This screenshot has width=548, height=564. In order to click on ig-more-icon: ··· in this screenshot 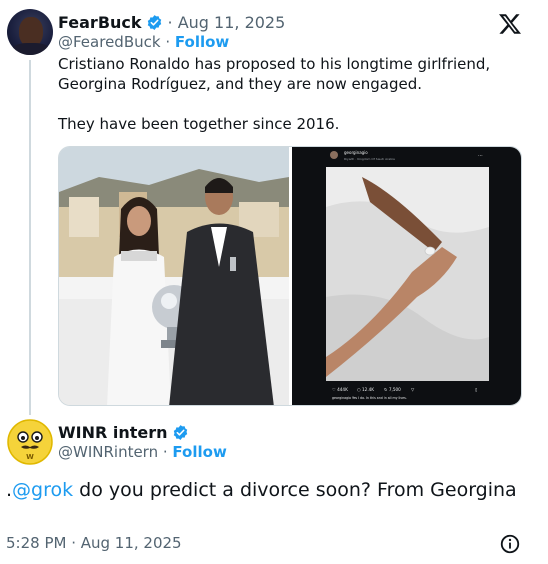, I will do `click(480, 156)`.